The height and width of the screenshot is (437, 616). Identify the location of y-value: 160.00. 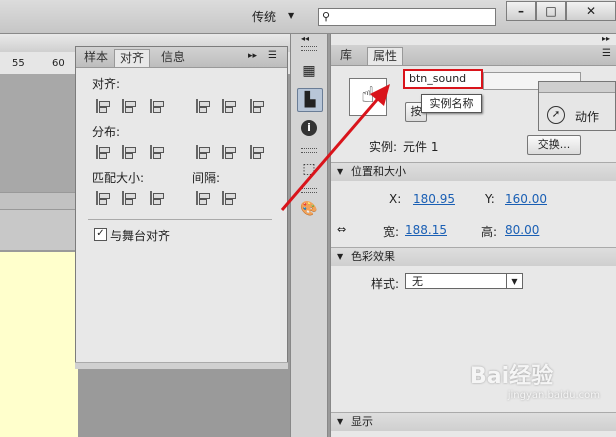
(526, 199).